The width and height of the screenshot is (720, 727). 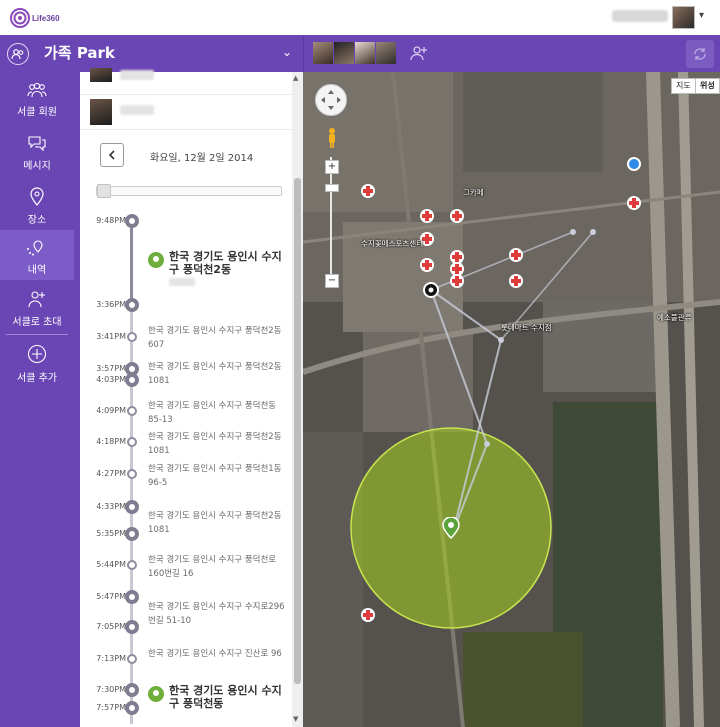 What do you see at coordinates (37, 378) in the screenshot?
I see `nav-label: 서클 추가` at bounding box center [37, 378].